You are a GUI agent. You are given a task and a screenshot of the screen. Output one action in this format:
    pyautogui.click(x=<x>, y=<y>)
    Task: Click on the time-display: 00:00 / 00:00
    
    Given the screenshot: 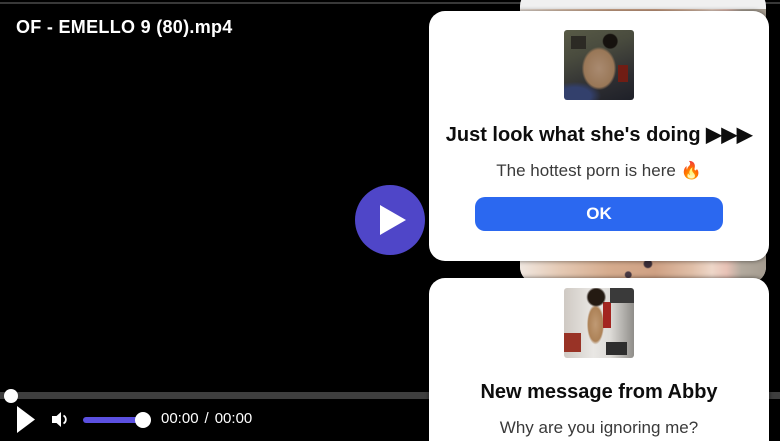 What is the action you would take?
    pyautogui.click(x=206, y=418)
    